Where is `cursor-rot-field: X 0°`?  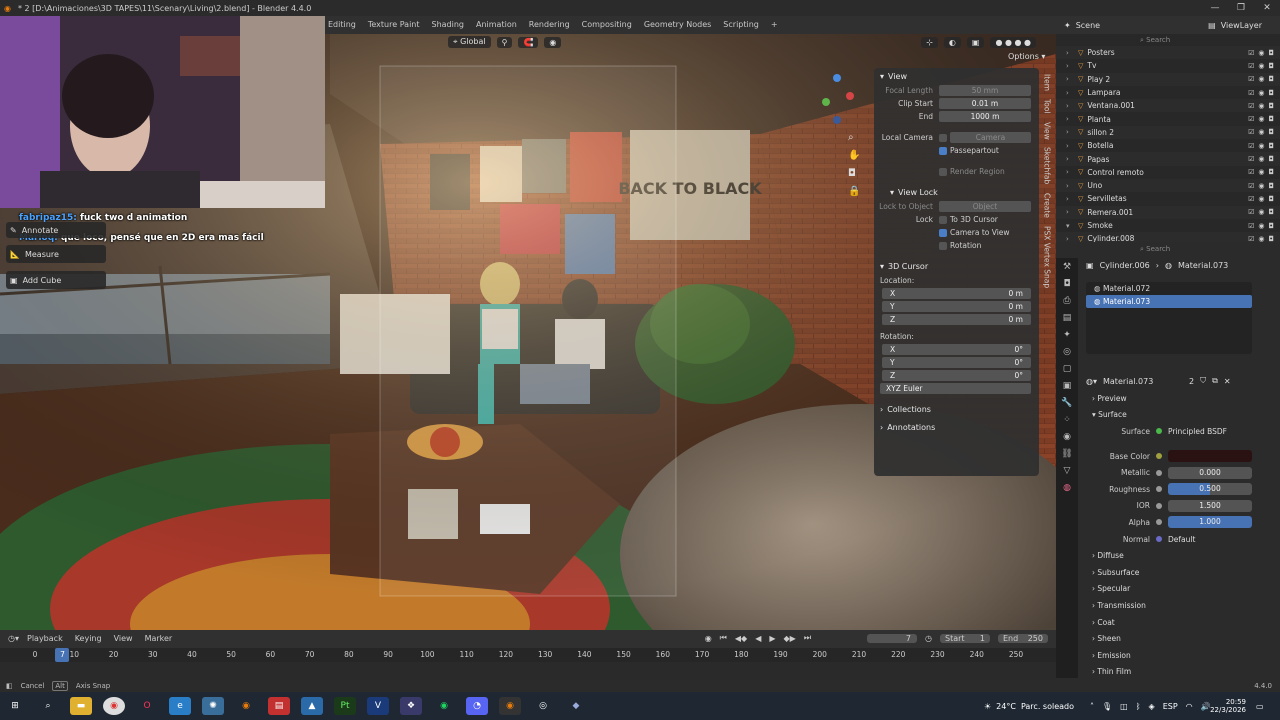
cursor-rot-field: X 0° is located at coordinates (956, 349).